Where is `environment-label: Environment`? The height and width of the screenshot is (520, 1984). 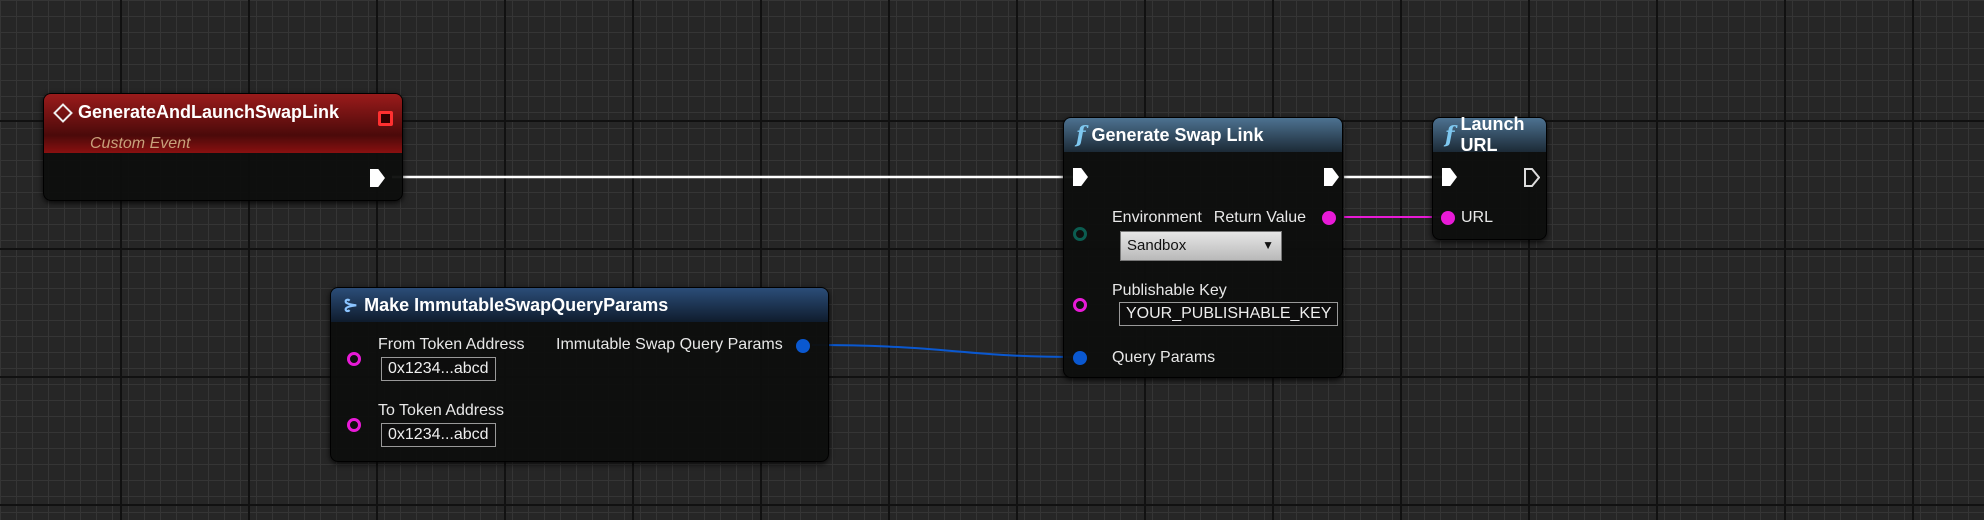 environment-label: Environment is located at coordinates (1157, 217).